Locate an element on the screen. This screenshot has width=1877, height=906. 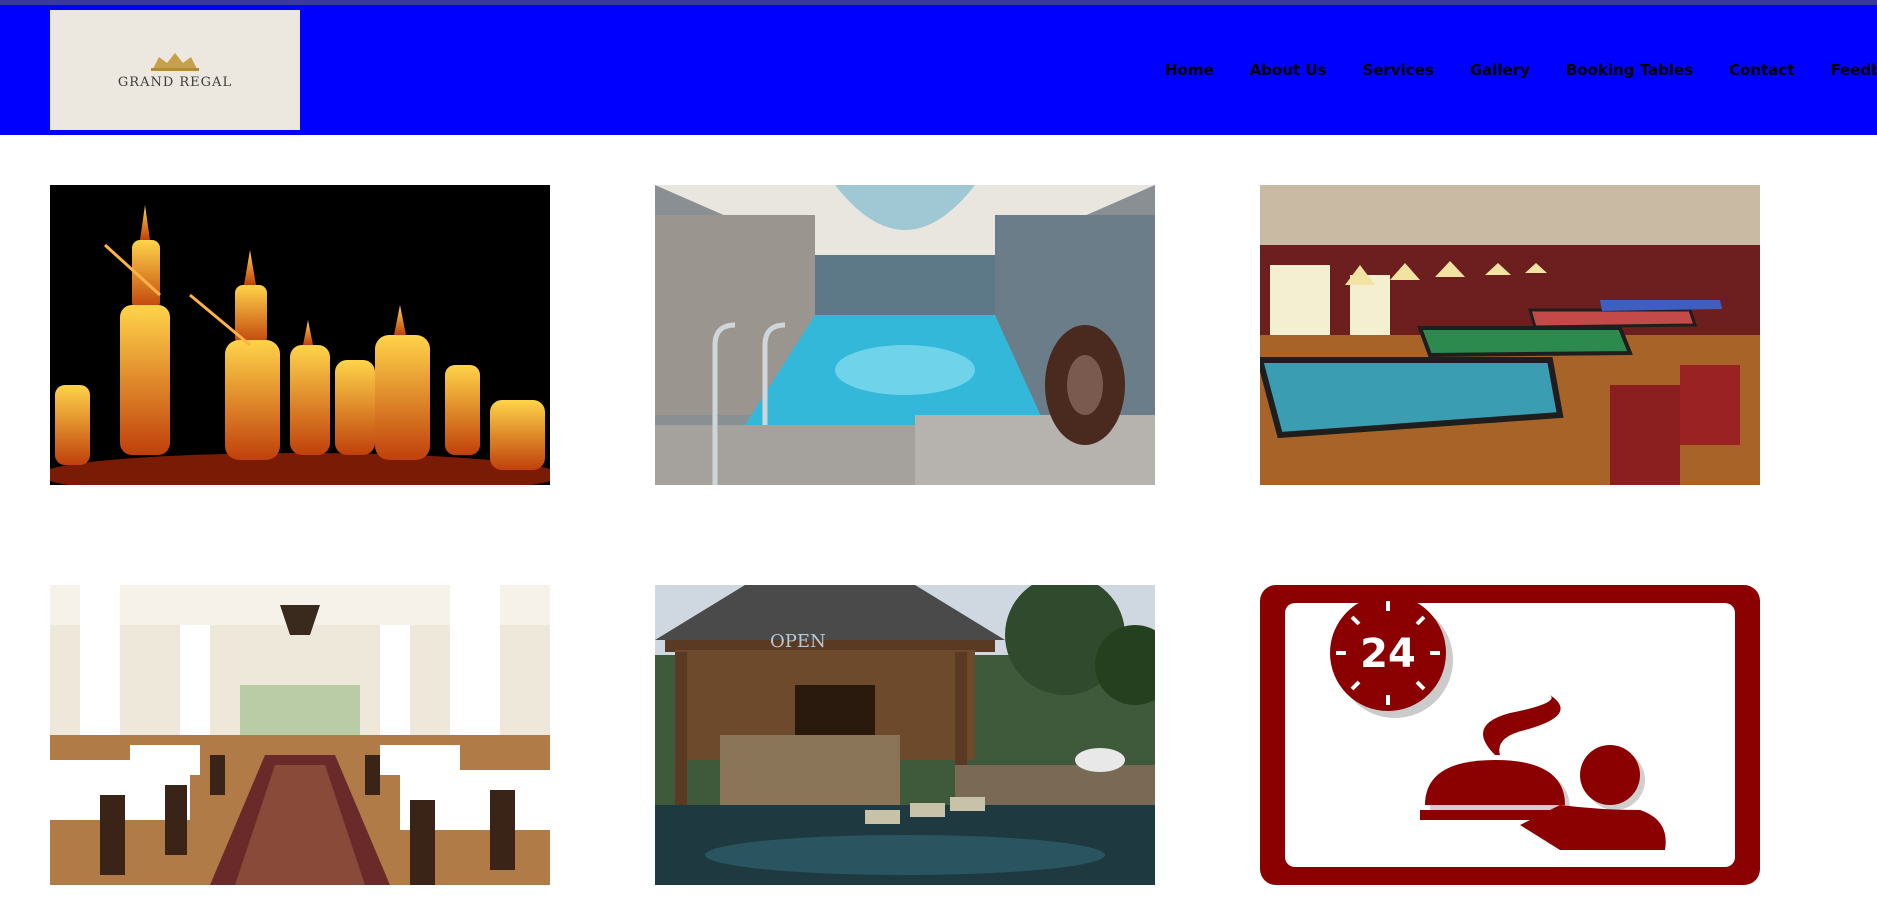
crest-icon is located at coordinates (175, 61).